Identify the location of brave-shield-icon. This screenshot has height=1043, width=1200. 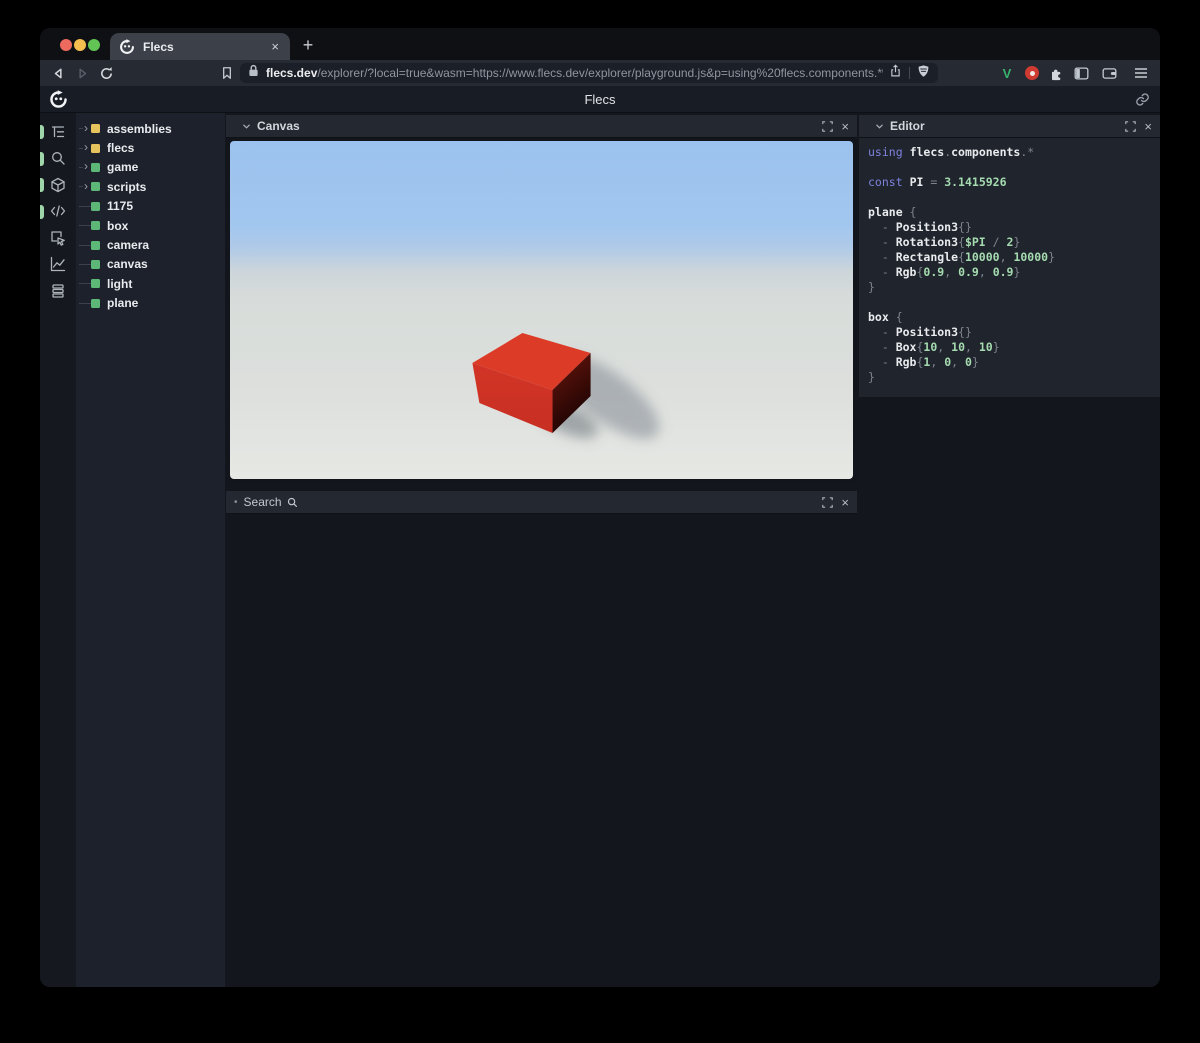
(923, 73).